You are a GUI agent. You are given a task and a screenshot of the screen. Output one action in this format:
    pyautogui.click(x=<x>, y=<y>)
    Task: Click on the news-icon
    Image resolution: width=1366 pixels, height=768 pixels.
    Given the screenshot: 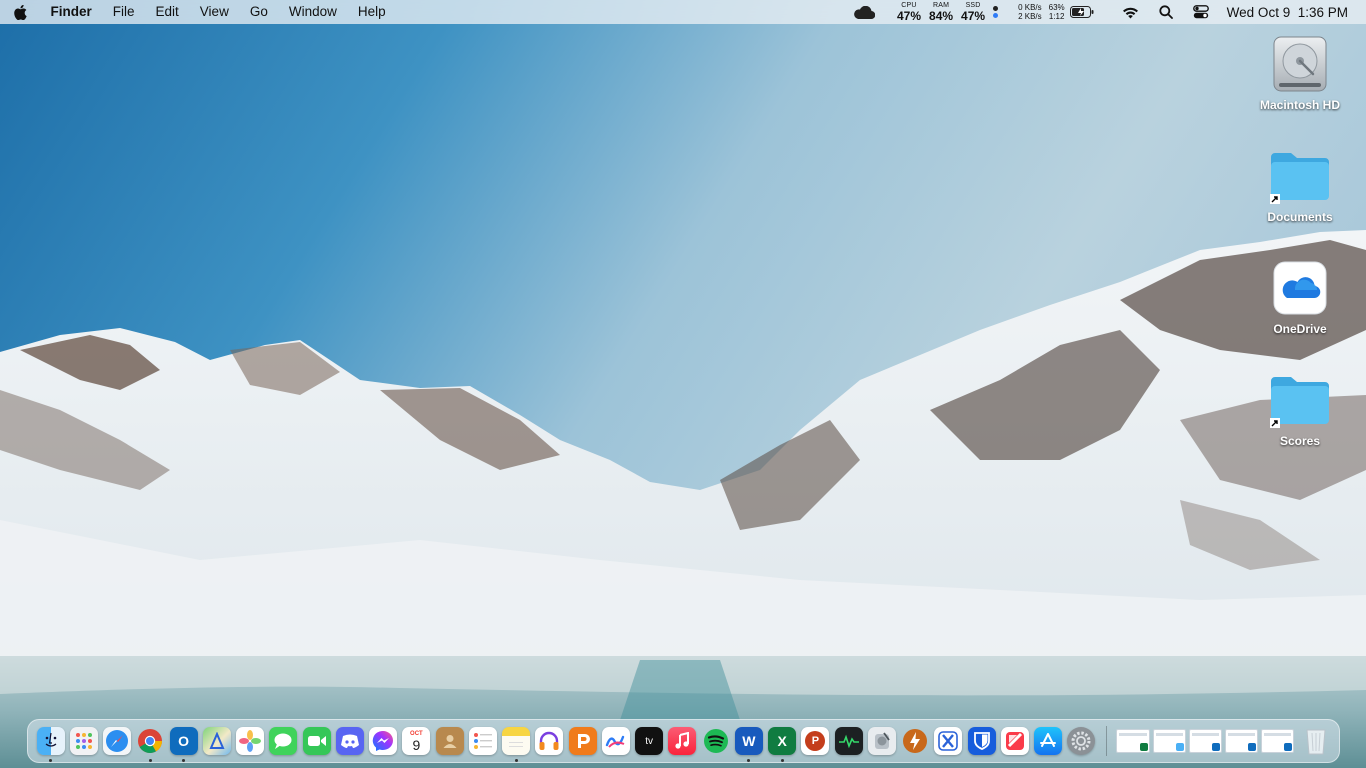 What is the action you would take?
    pyautogui.click(x=1014, y=741)
    